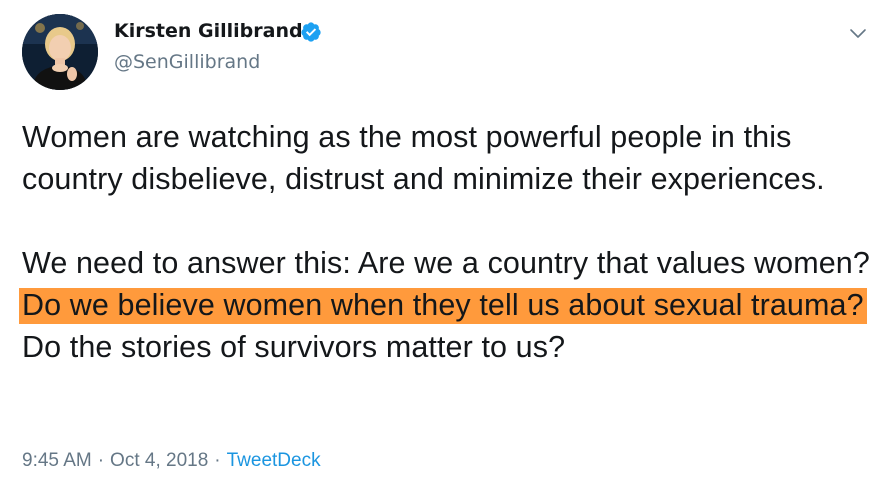  I want to click on chevron-down-icon, so click(858, 33).